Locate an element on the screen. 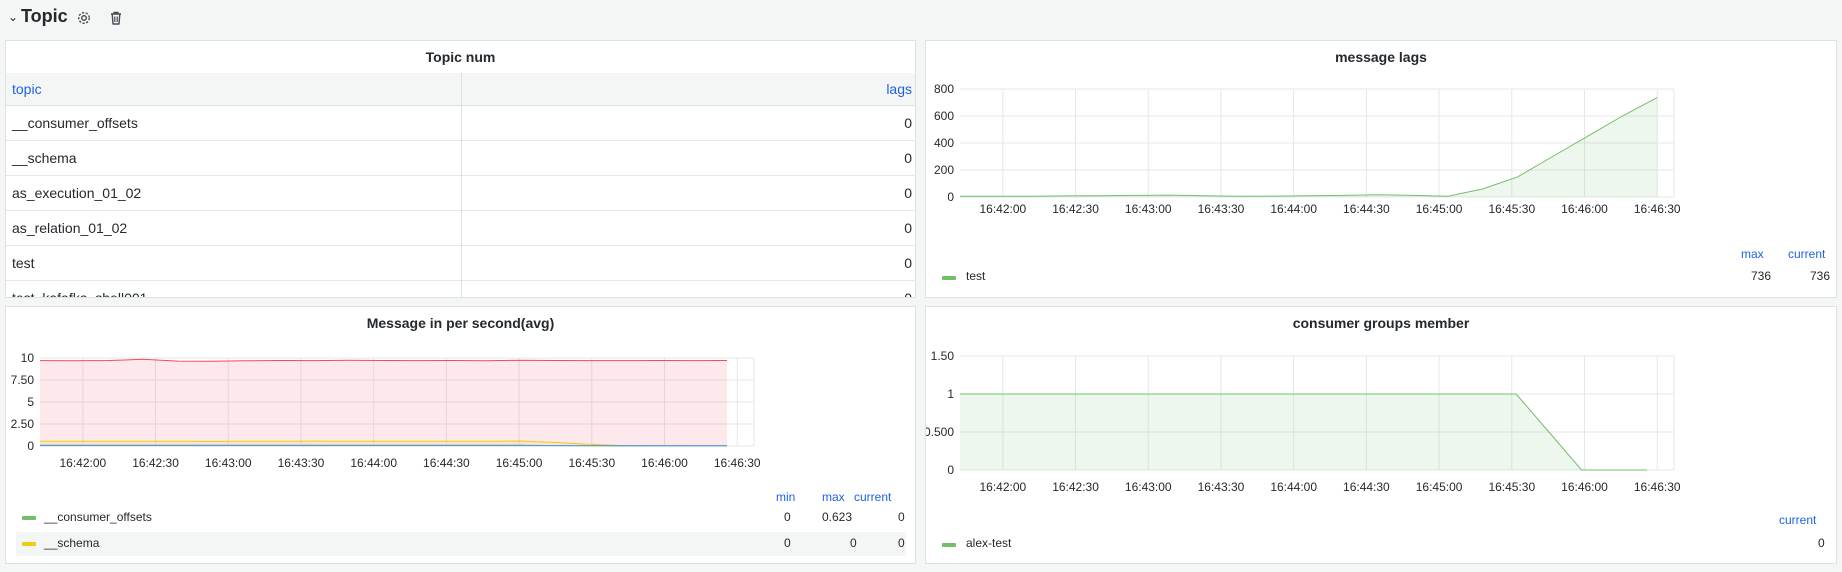 This screenshot has height=572, width=1842. legend-max-value: 736 is located at coordinates (1761, 276).